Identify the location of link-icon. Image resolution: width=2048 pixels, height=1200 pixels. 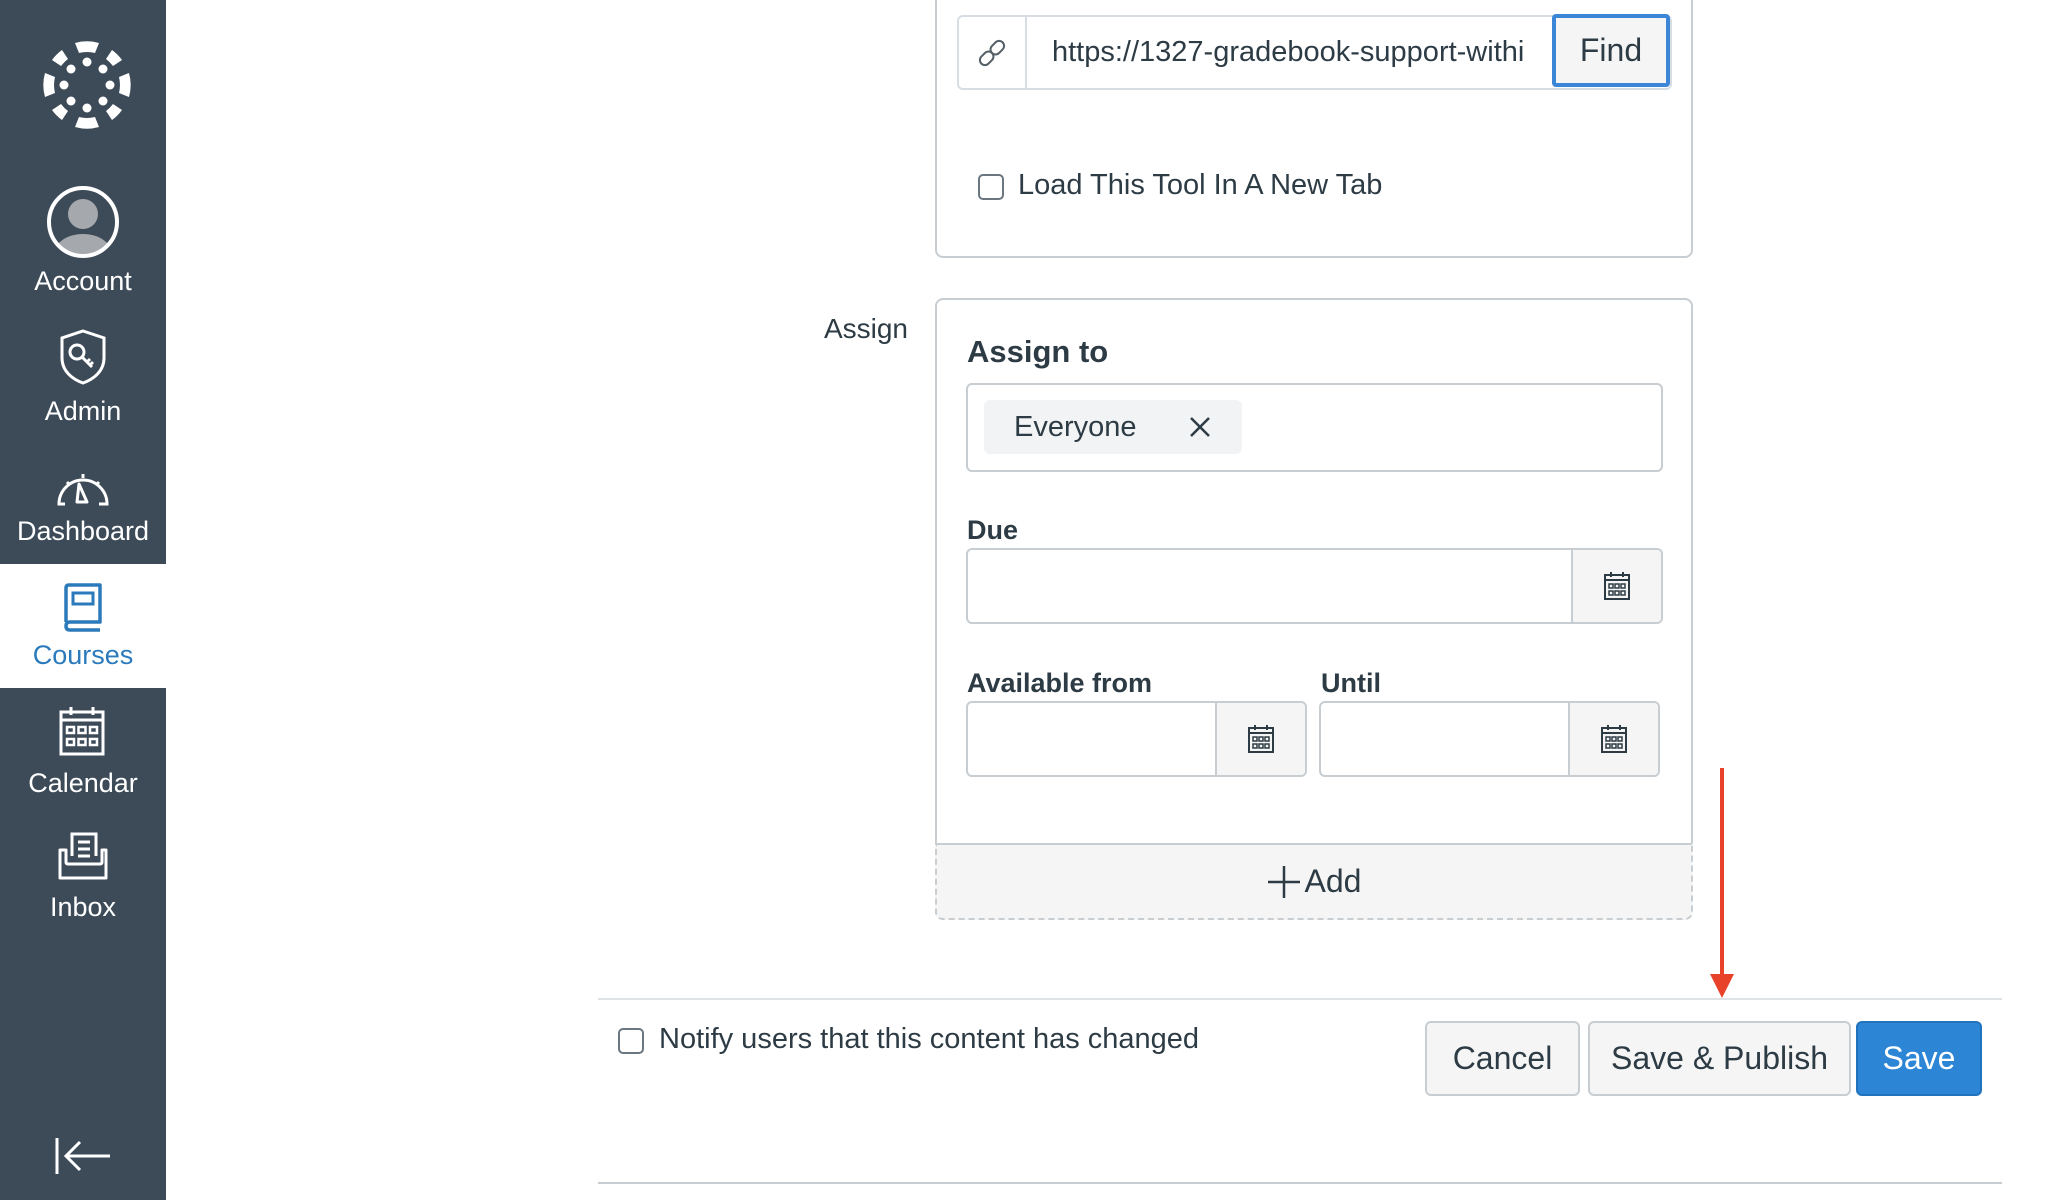
(992, 52).